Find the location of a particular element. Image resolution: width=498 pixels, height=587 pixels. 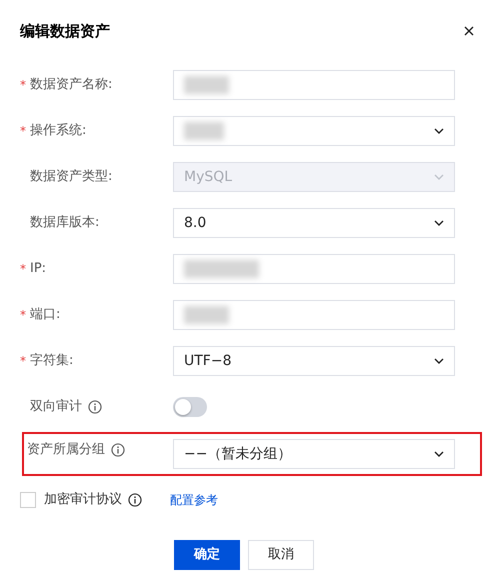

select-field: −−（暂未分组） is located at coordinates (314, 454).